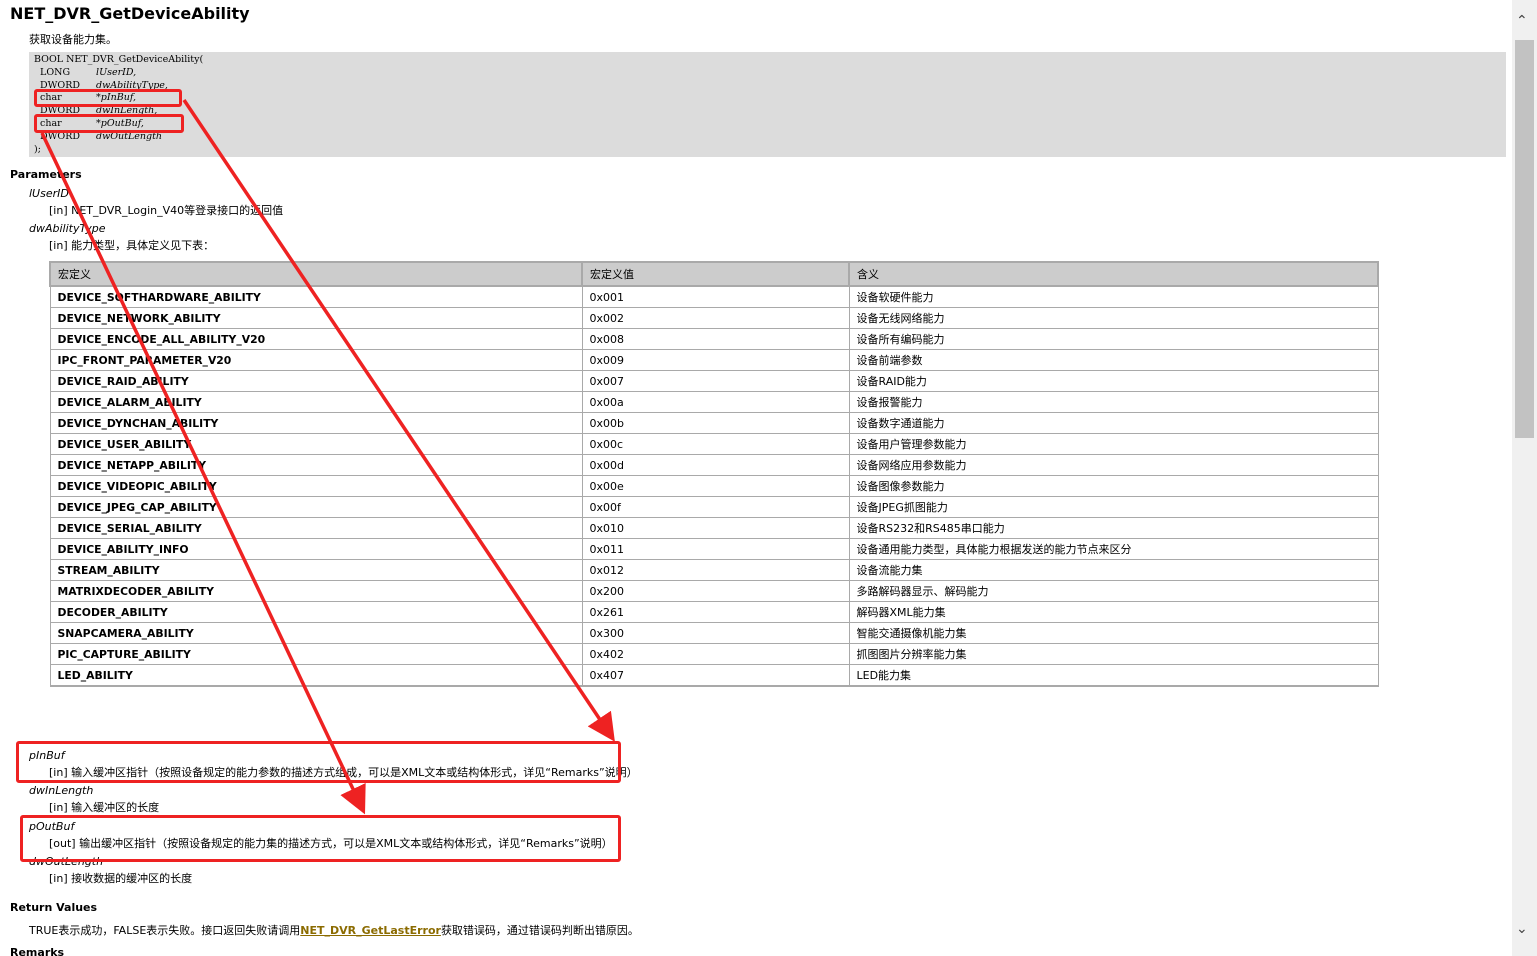 This screenshot has height=956, width=1537. I want to click on scrollbar-thumb, so click(1524, 239).